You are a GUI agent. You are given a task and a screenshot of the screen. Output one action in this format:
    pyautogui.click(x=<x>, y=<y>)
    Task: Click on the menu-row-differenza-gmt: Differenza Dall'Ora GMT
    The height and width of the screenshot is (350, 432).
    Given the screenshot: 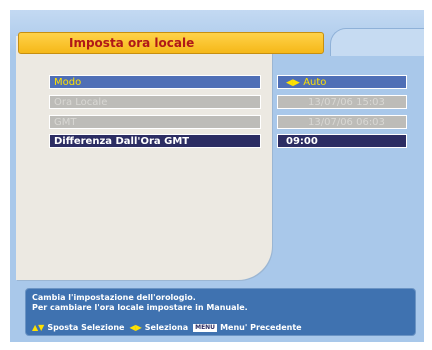 What is the action you would take?
    pyautogui.click(x=155, y=141)
    